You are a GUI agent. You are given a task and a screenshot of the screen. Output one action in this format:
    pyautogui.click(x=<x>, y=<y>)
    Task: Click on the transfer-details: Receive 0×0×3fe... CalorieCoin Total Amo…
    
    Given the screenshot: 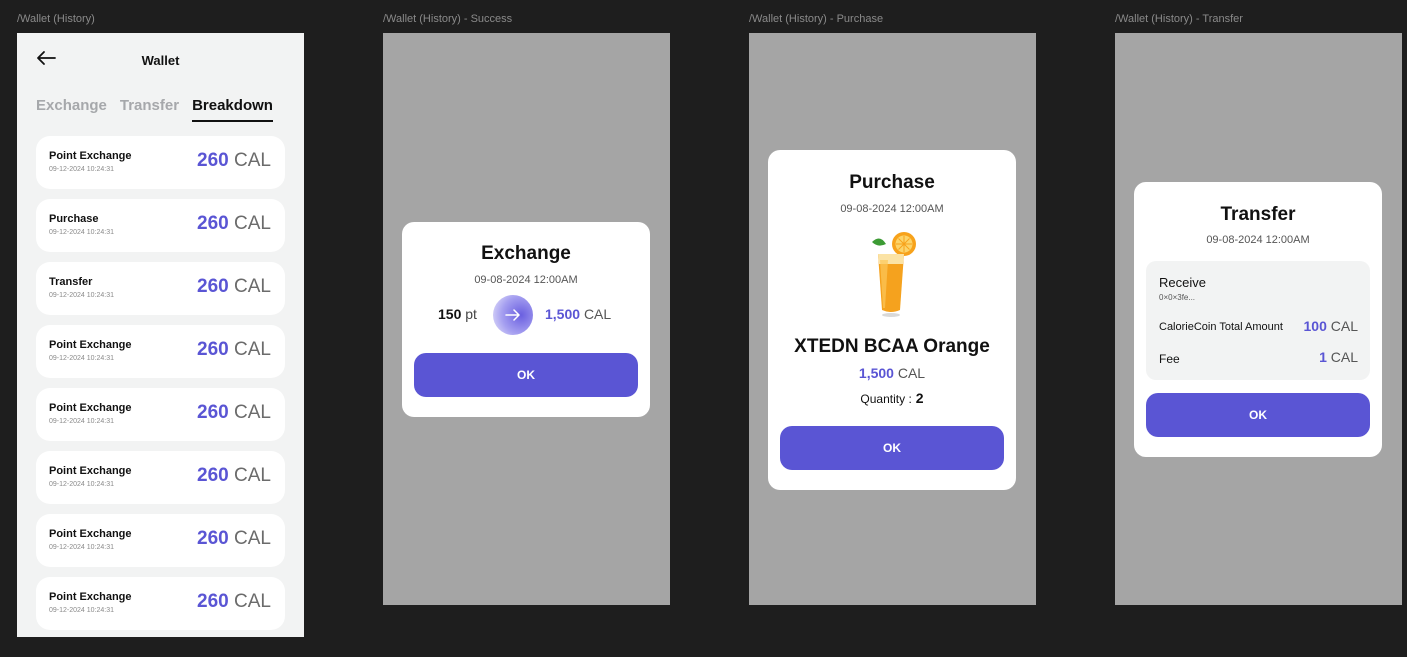 What is the action you would take?
    pyautogui.click(x=1258, y=320)
    